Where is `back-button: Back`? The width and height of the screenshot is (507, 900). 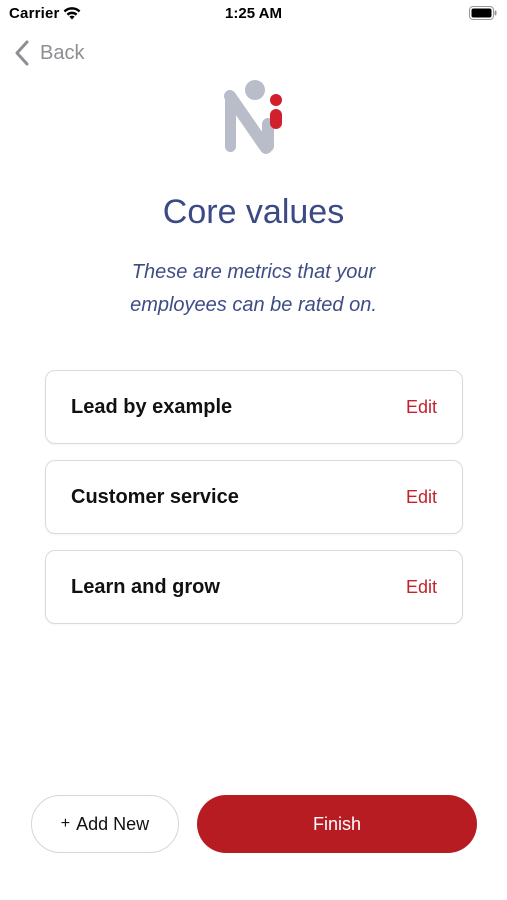 back-button: Back is located at coordinates (49, 53).